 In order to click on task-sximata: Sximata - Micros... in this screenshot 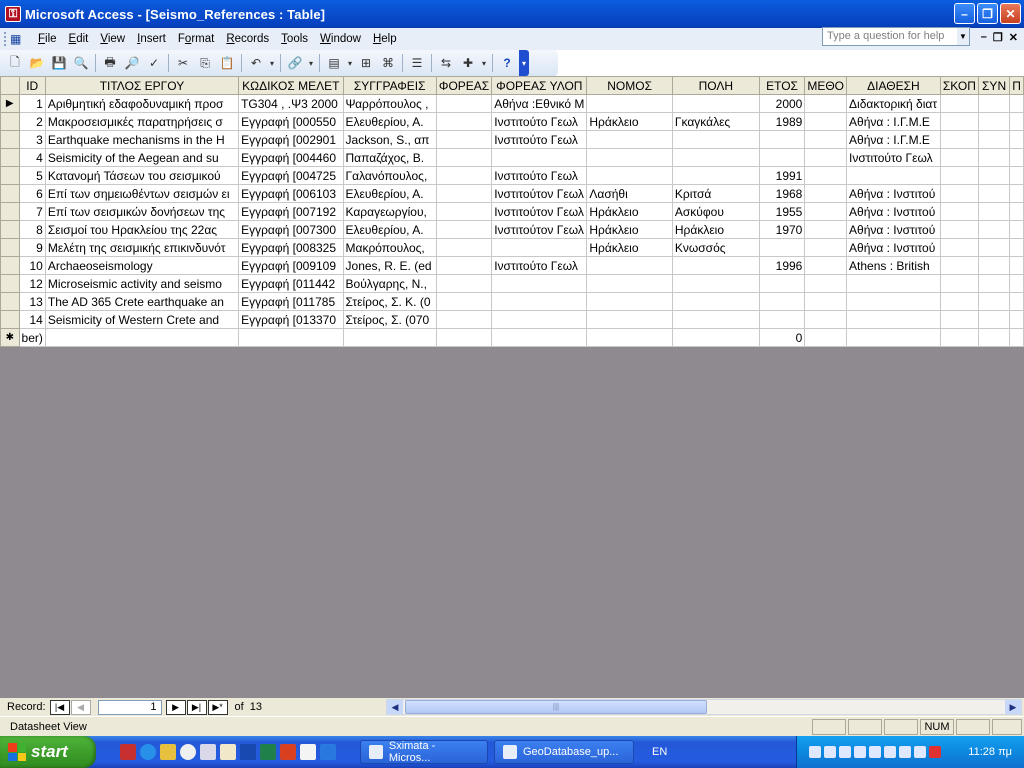, I will do `click(424, 752)`.